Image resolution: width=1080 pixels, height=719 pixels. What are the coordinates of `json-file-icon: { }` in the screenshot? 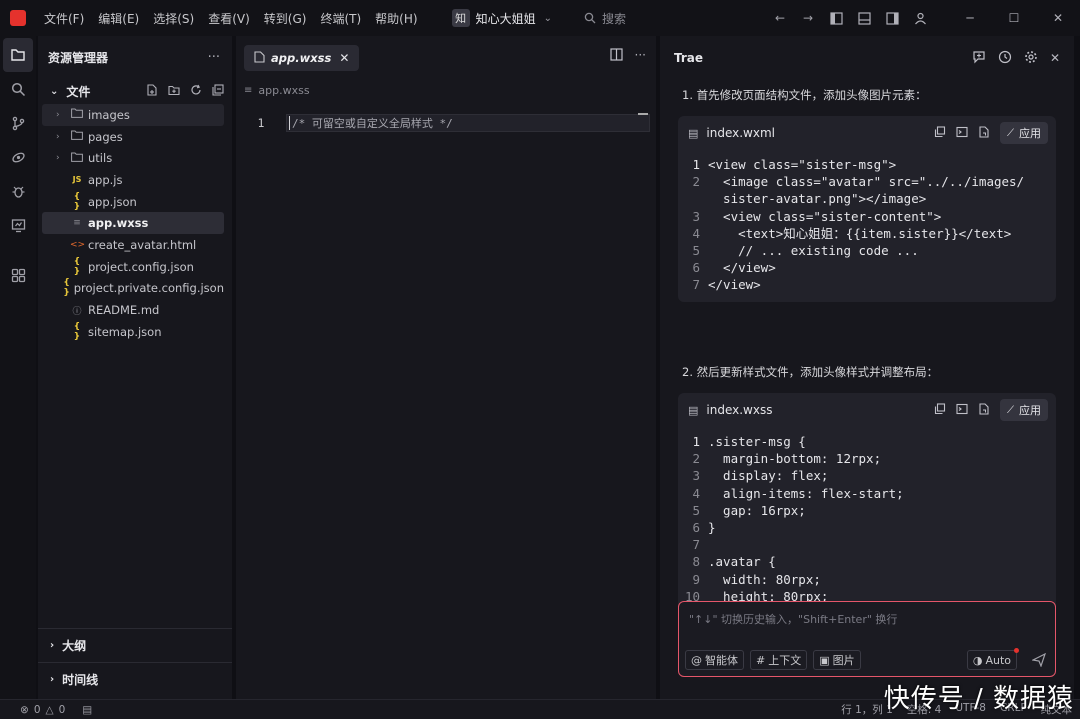 It's located at (77, 201).